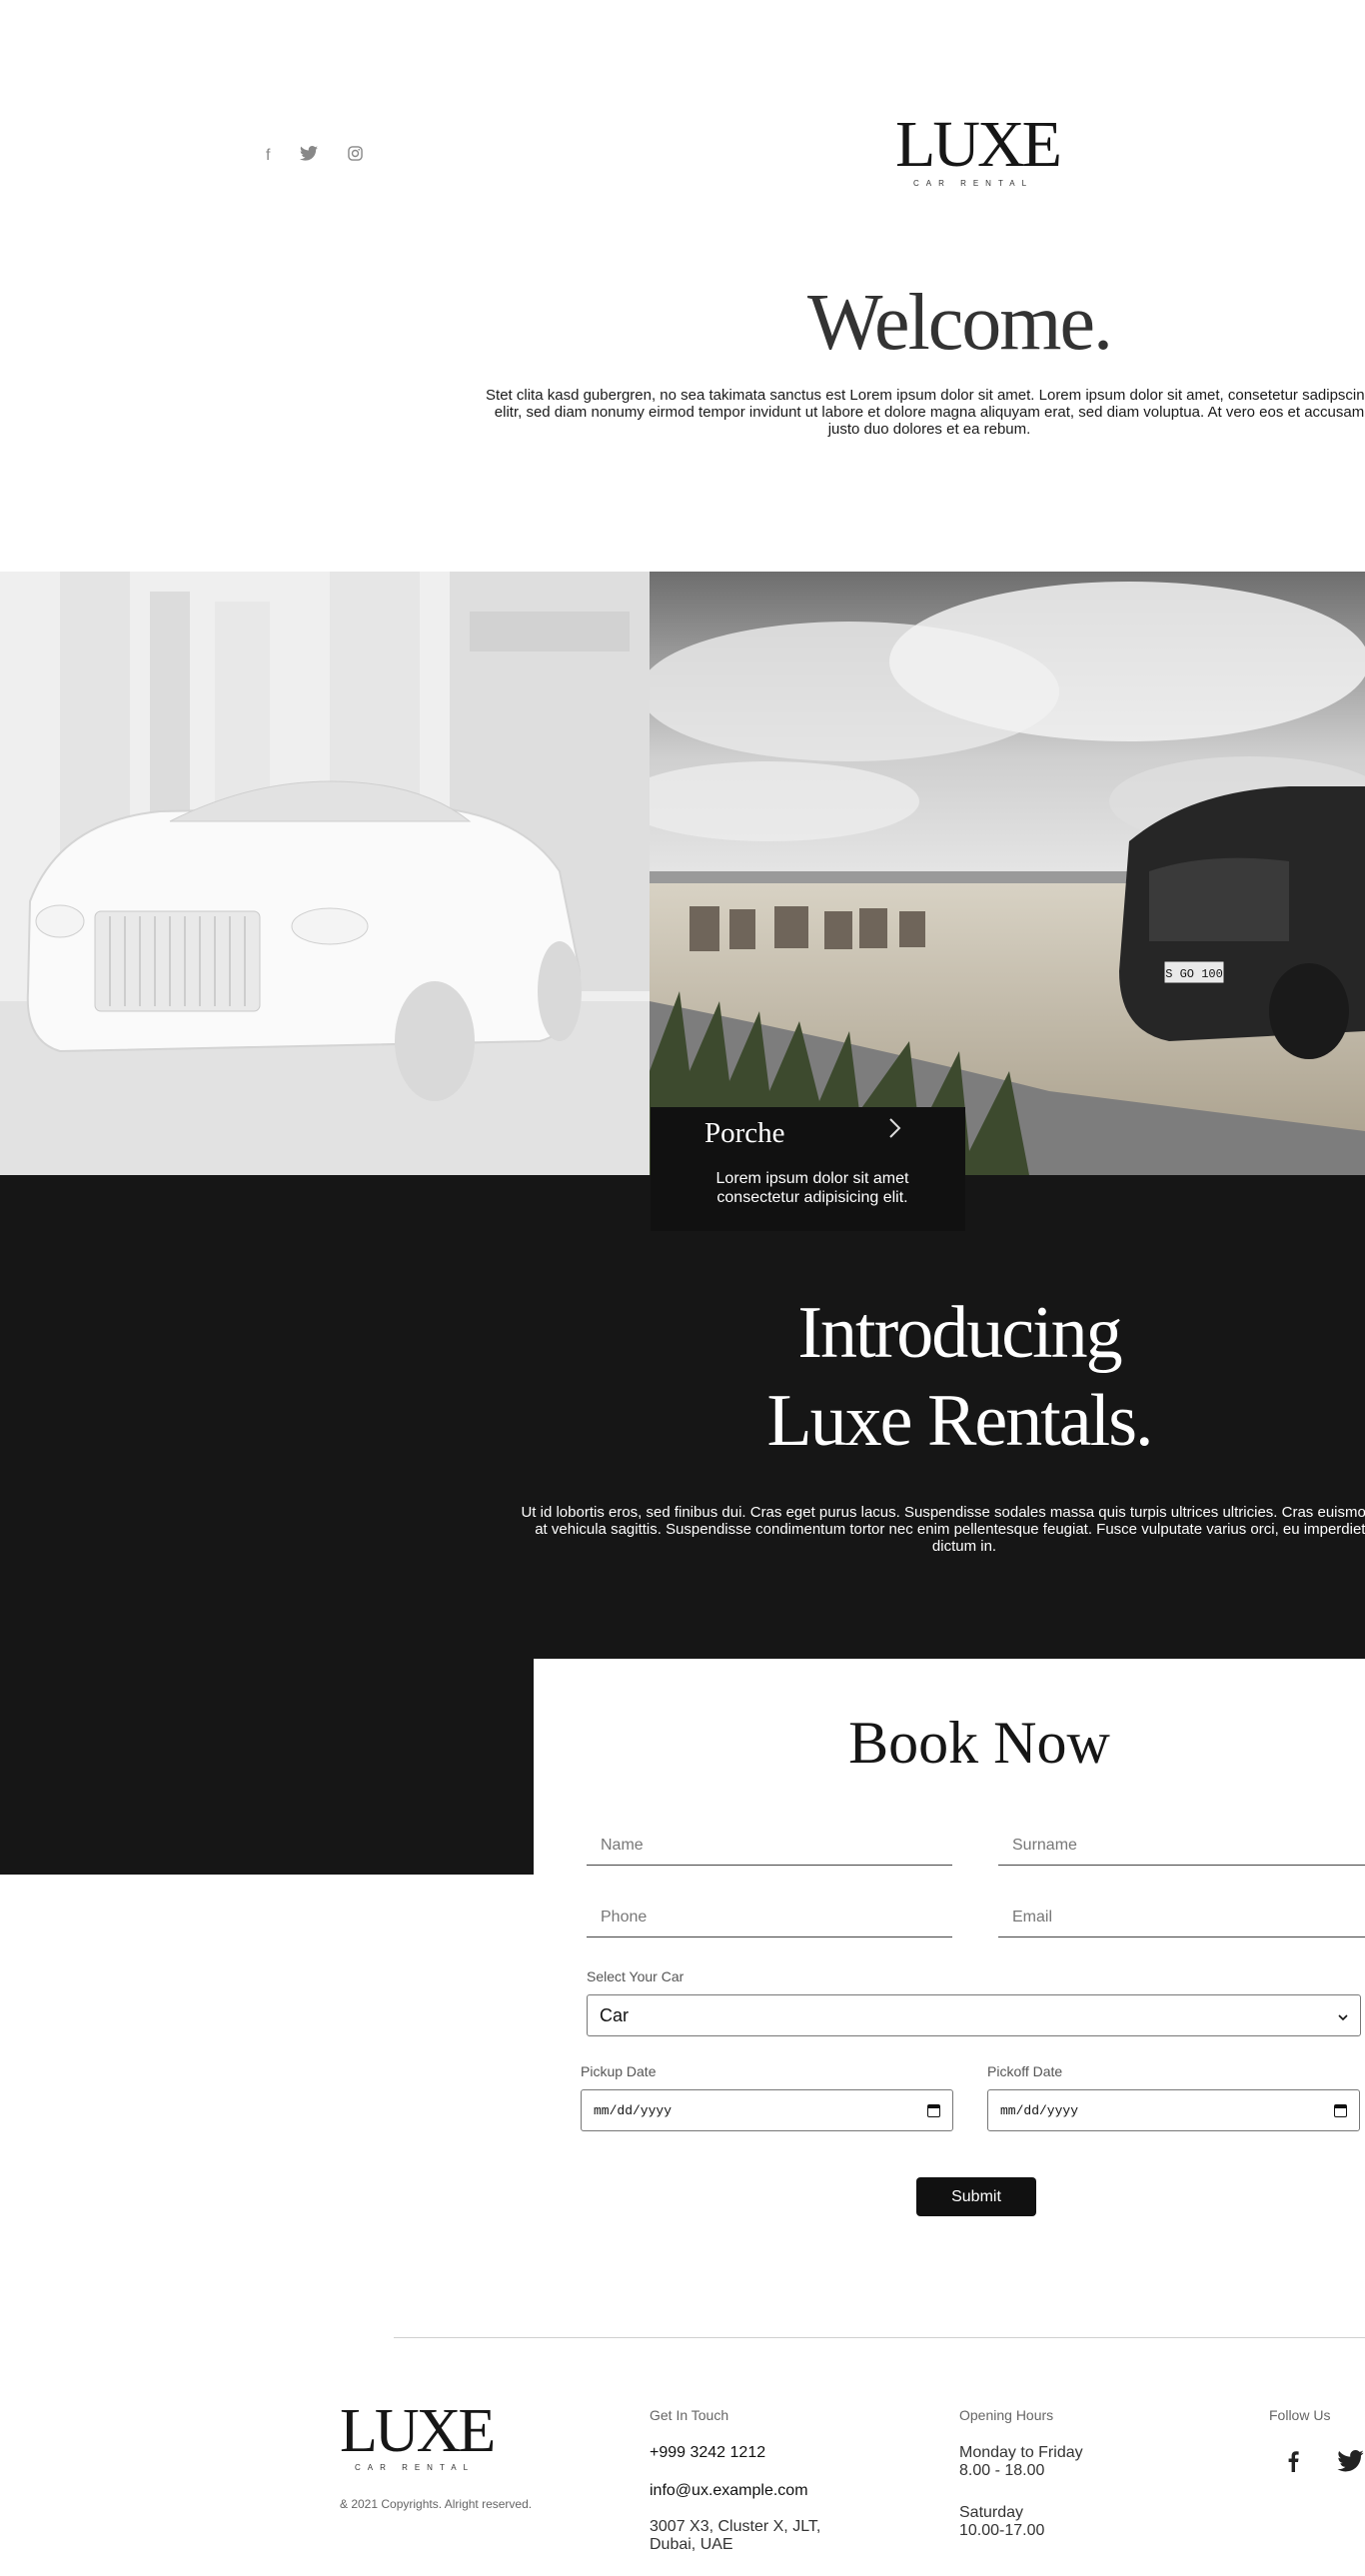  Describe the element at coordinates (974, 2015) in the screenshot. I see `car-select: Car` at that location.